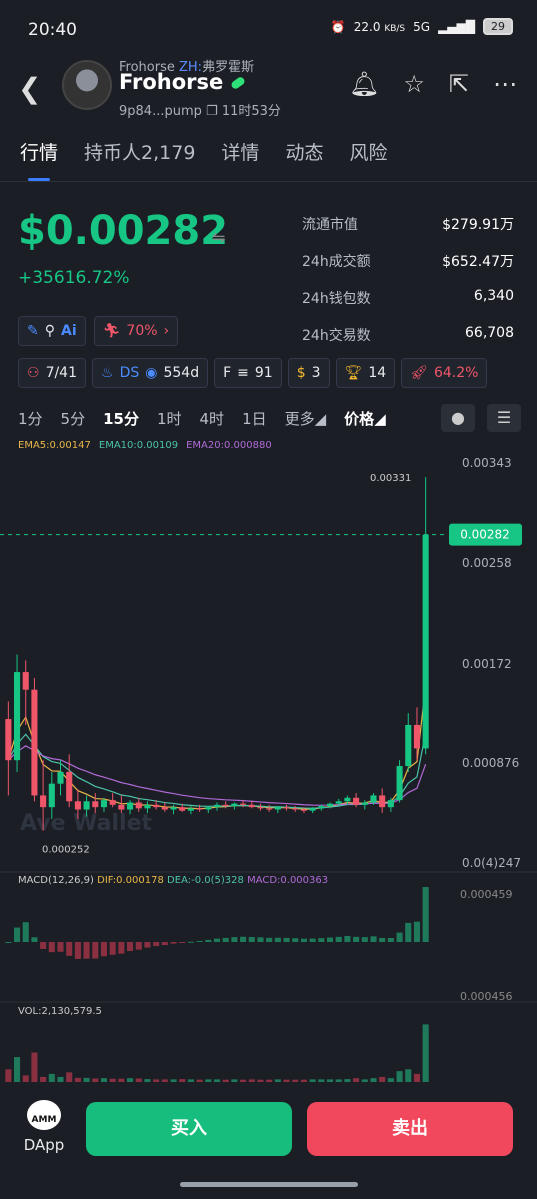 This screenshot has height=1199, width=537. Describe the element at coordinates (505, 84) in the screenshot. I see `more-icon: ⋯` at that location.